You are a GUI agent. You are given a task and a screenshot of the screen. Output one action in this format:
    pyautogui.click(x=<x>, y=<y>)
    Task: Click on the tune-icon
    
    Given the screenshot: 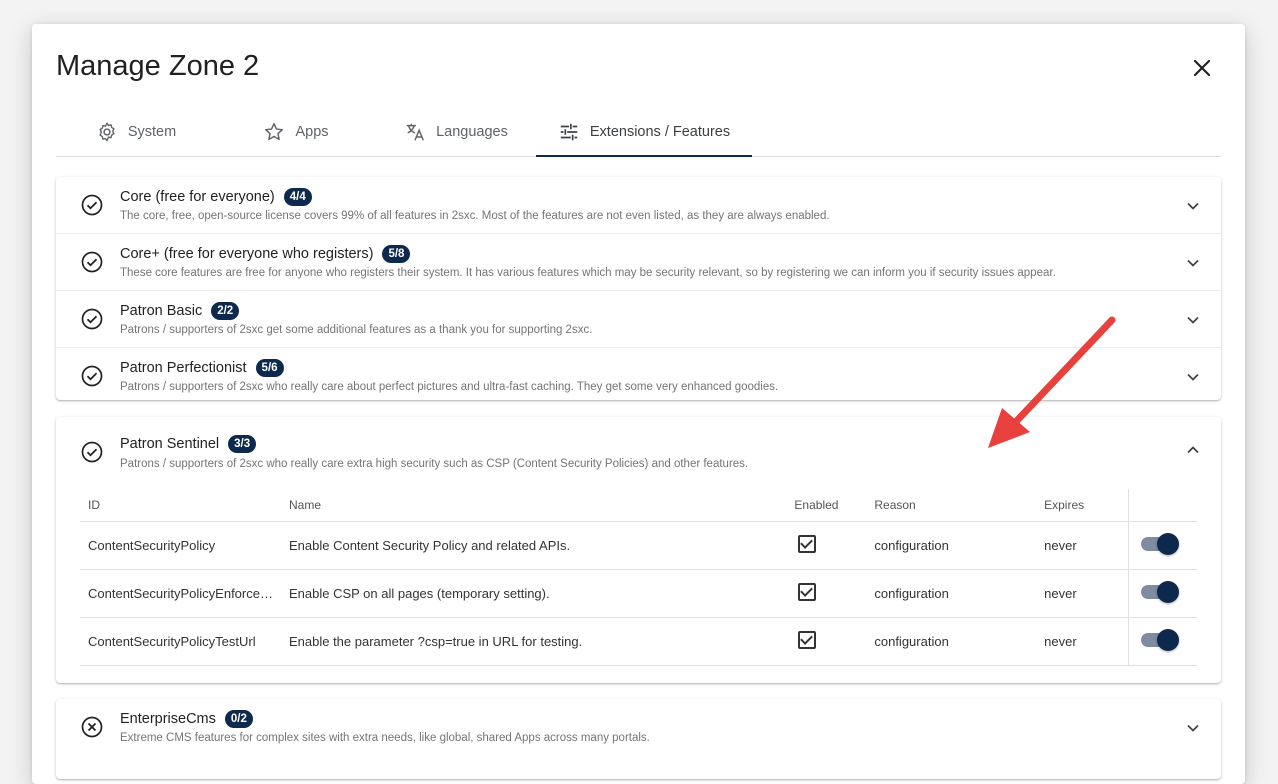 What is the action you would take?
    pyautogui.click(x=569, y=131)
    